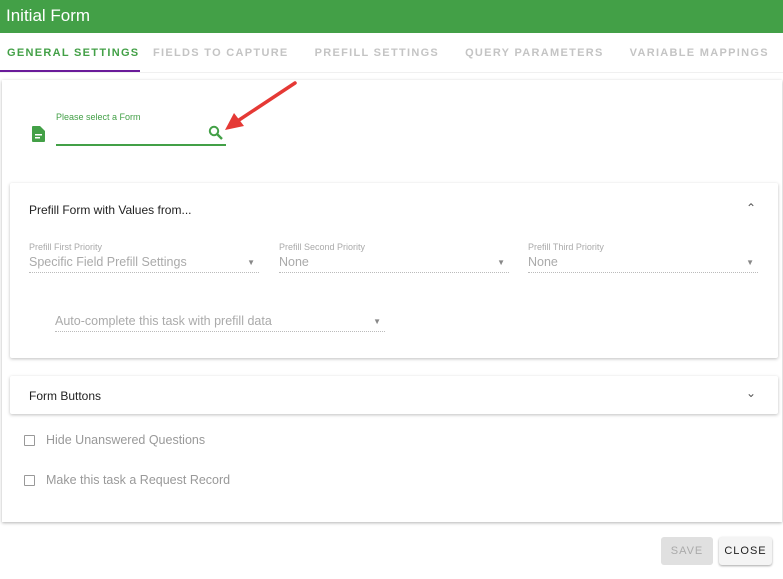 This screenshot has height=579, width=783. I want to click on tab-general-settings: GENERAL SETTINGS, so click(70, 52).